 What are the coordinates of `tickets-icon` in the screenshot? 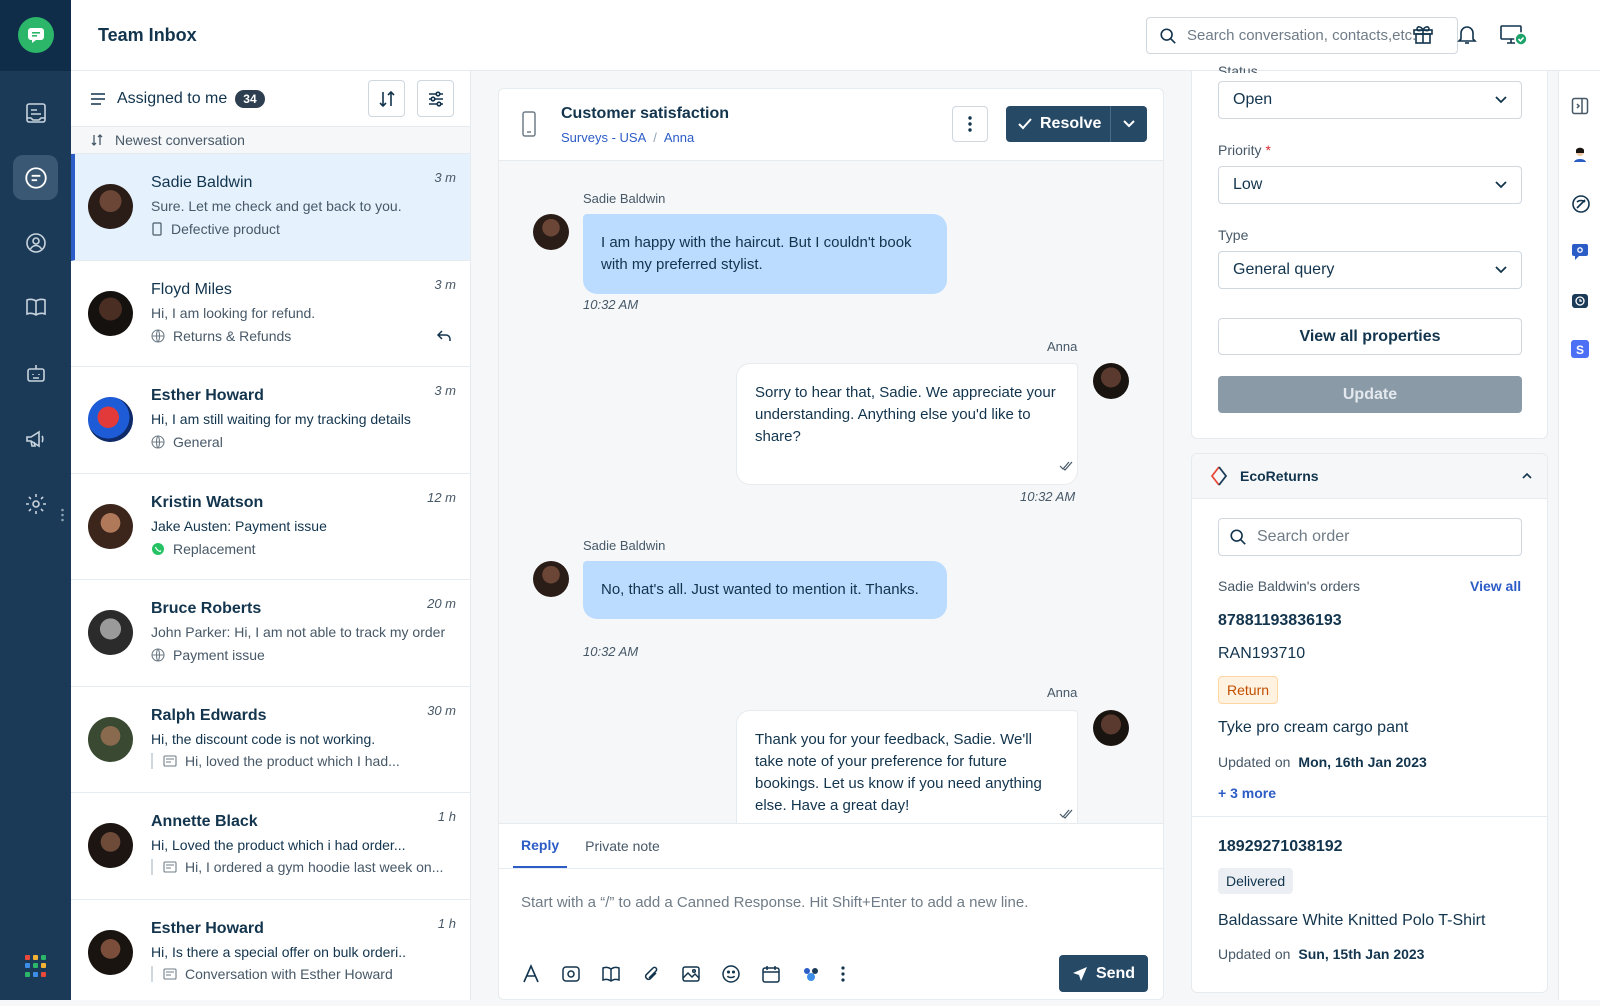 It's located at (35, 112).